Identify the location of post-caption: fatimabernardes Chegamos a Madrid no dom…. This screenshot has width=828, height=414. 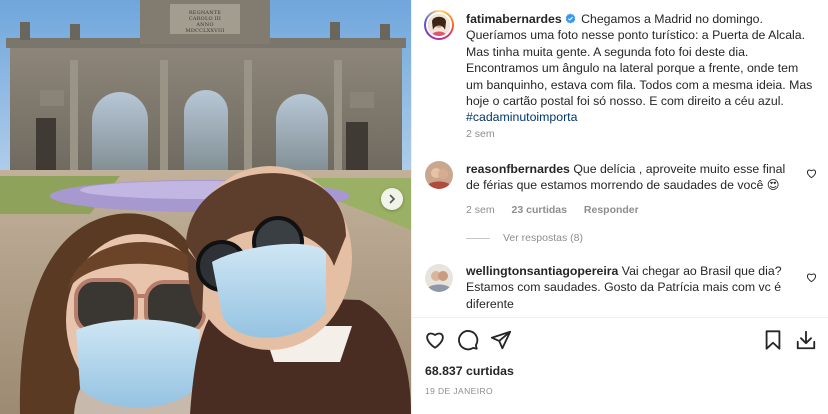
(641, 68).